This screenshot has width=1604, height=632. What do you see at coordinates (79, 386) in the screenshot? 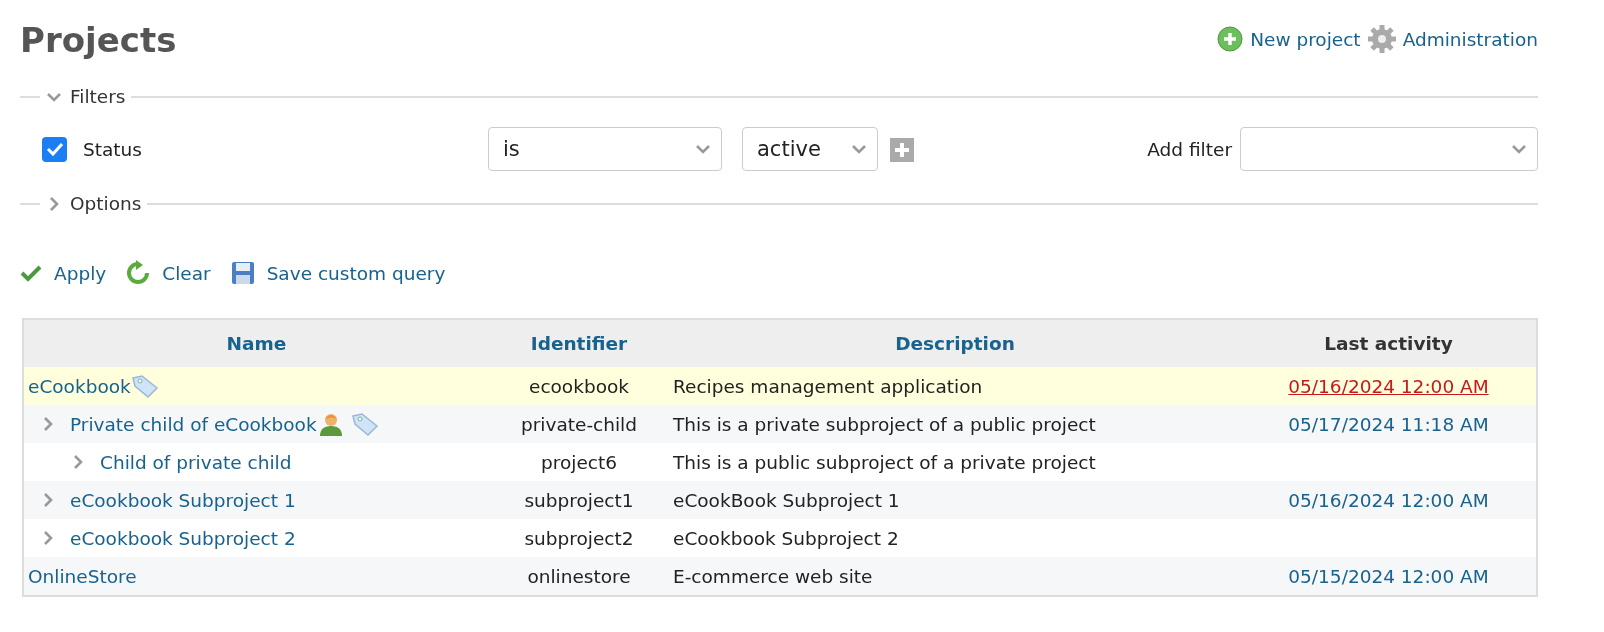
I see `project-link: eCookbook` at bounding box center [79, 386].